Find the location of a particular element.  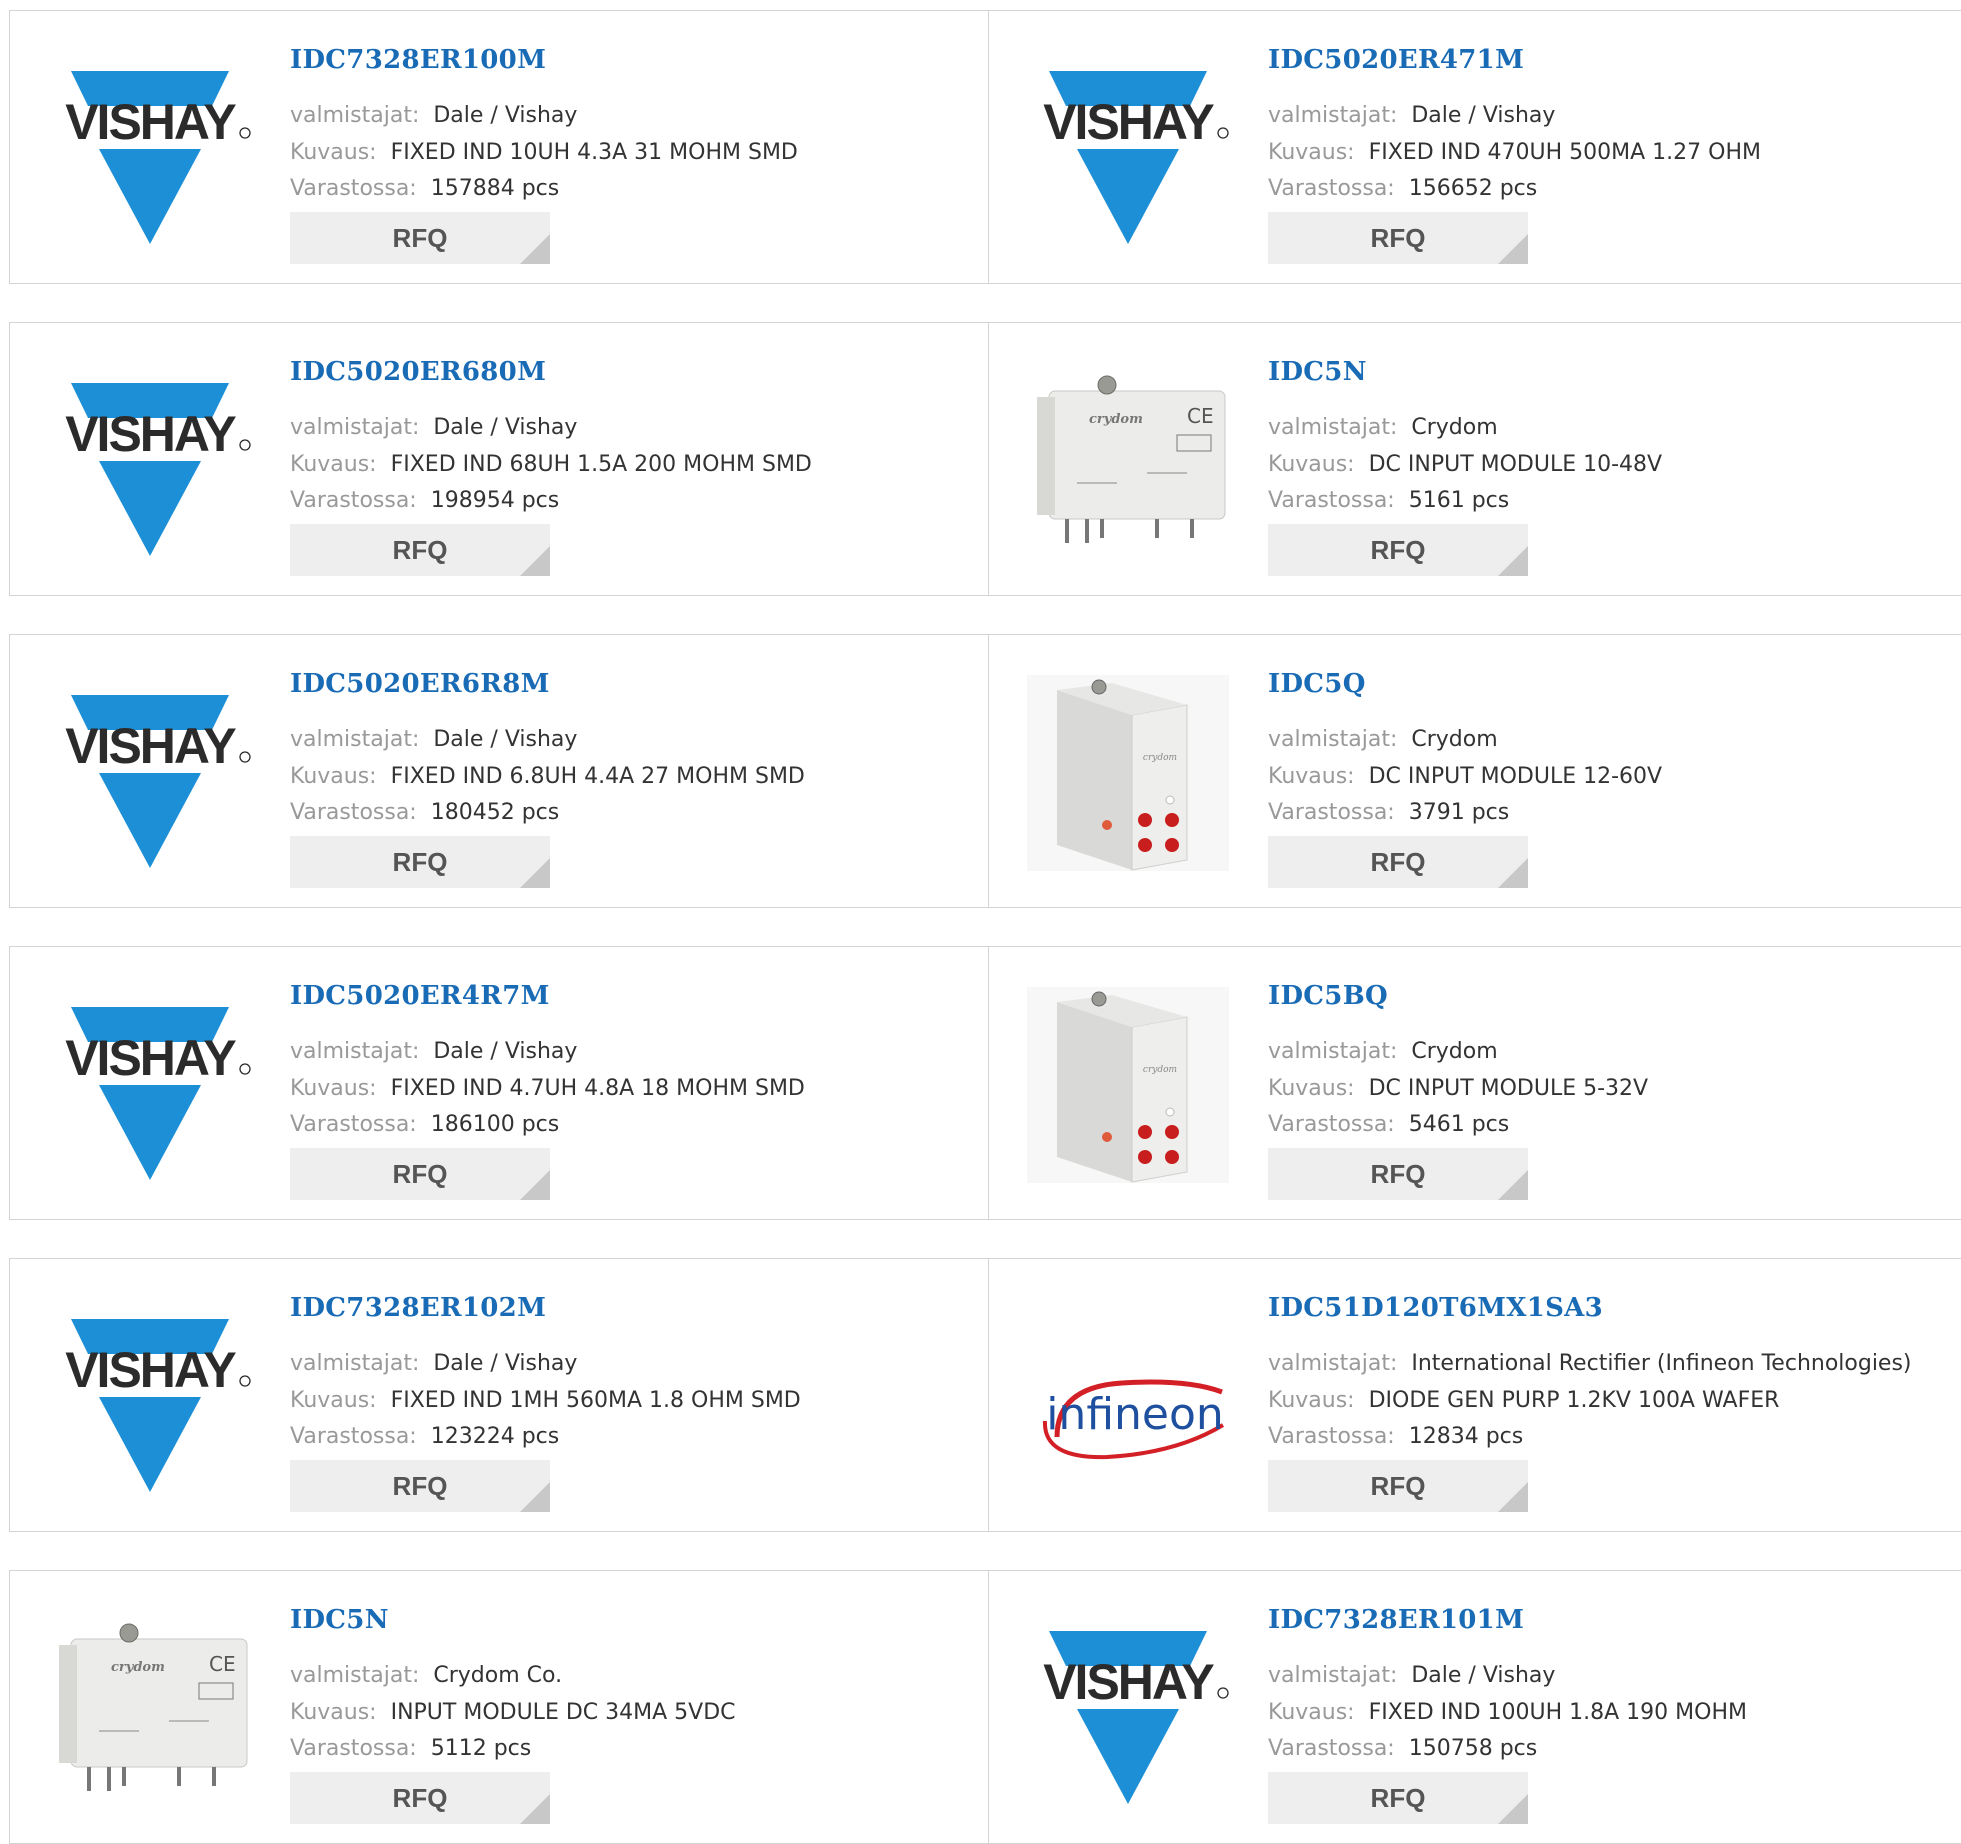

part-number-link: IDC5BQ is located at coordinates (1328, 996).